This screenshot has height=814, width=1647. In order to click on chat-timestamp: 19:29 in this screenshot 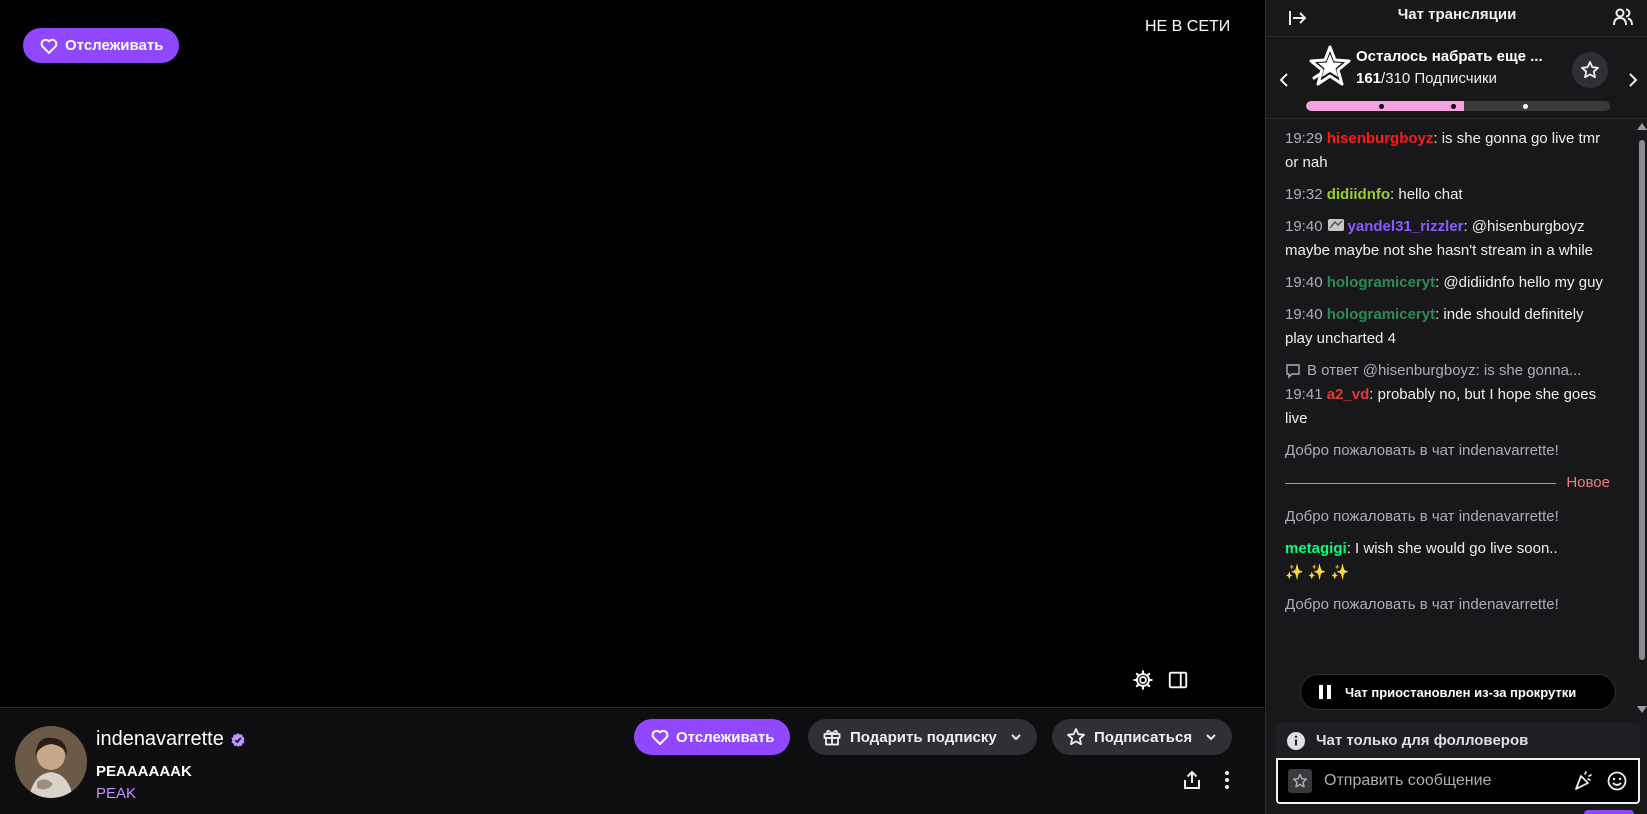, I will do `click(1304, 138)`.